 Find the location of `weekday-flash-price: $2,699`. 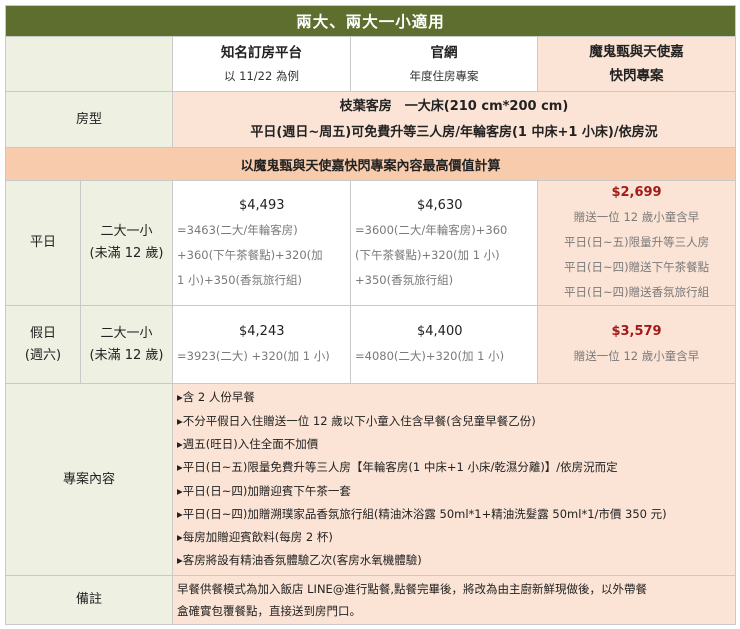

weekday-flash-price: $2,699 is located at coordinates (636, 192).